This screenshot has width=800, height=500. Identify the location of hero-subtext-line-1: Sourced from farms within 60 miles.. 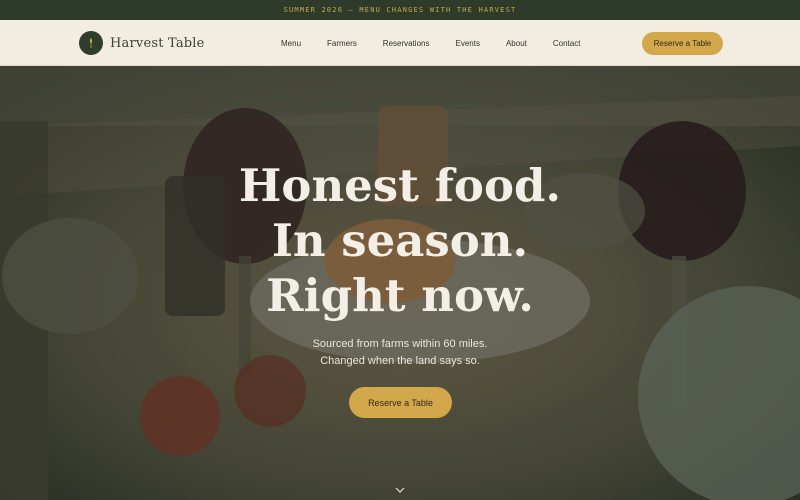
(400, 344).